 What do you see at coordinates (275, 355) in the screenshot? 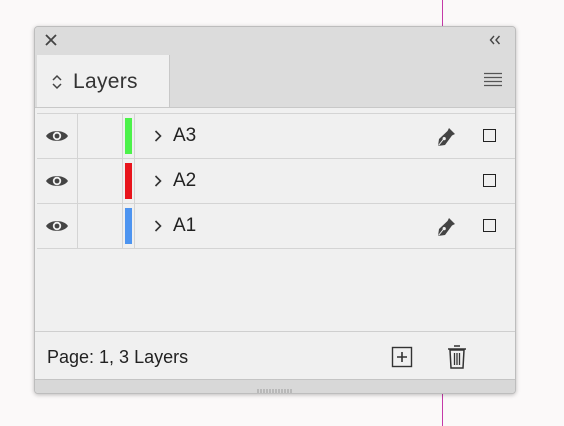
I see `panel-footer: Page: 1, 3 Layers` at bounding box center [275, 355].